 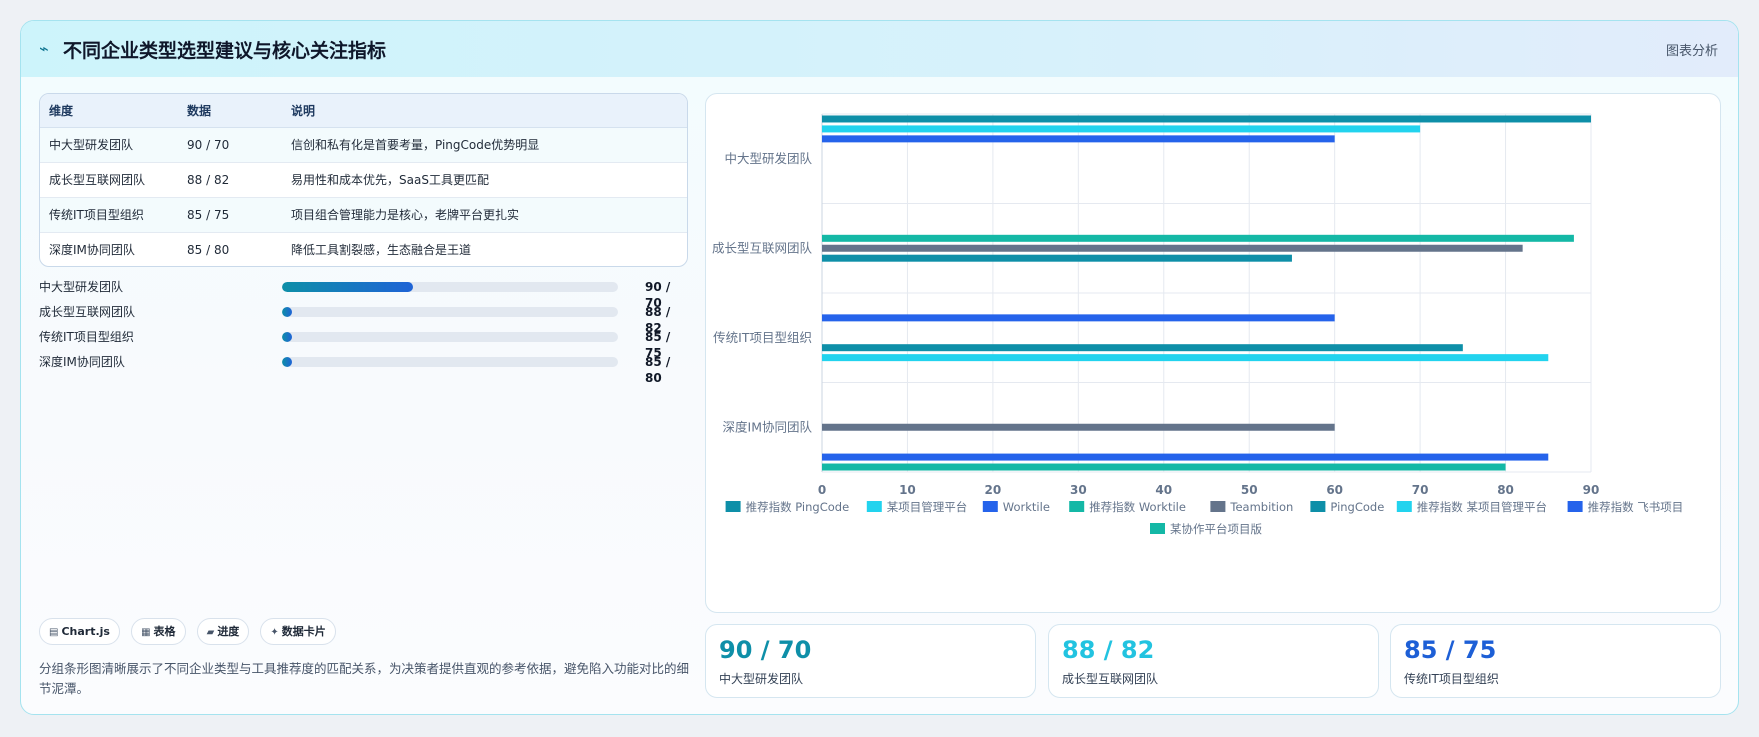 I want to click on progress-icon: ▰, so click(x=210, y=632).